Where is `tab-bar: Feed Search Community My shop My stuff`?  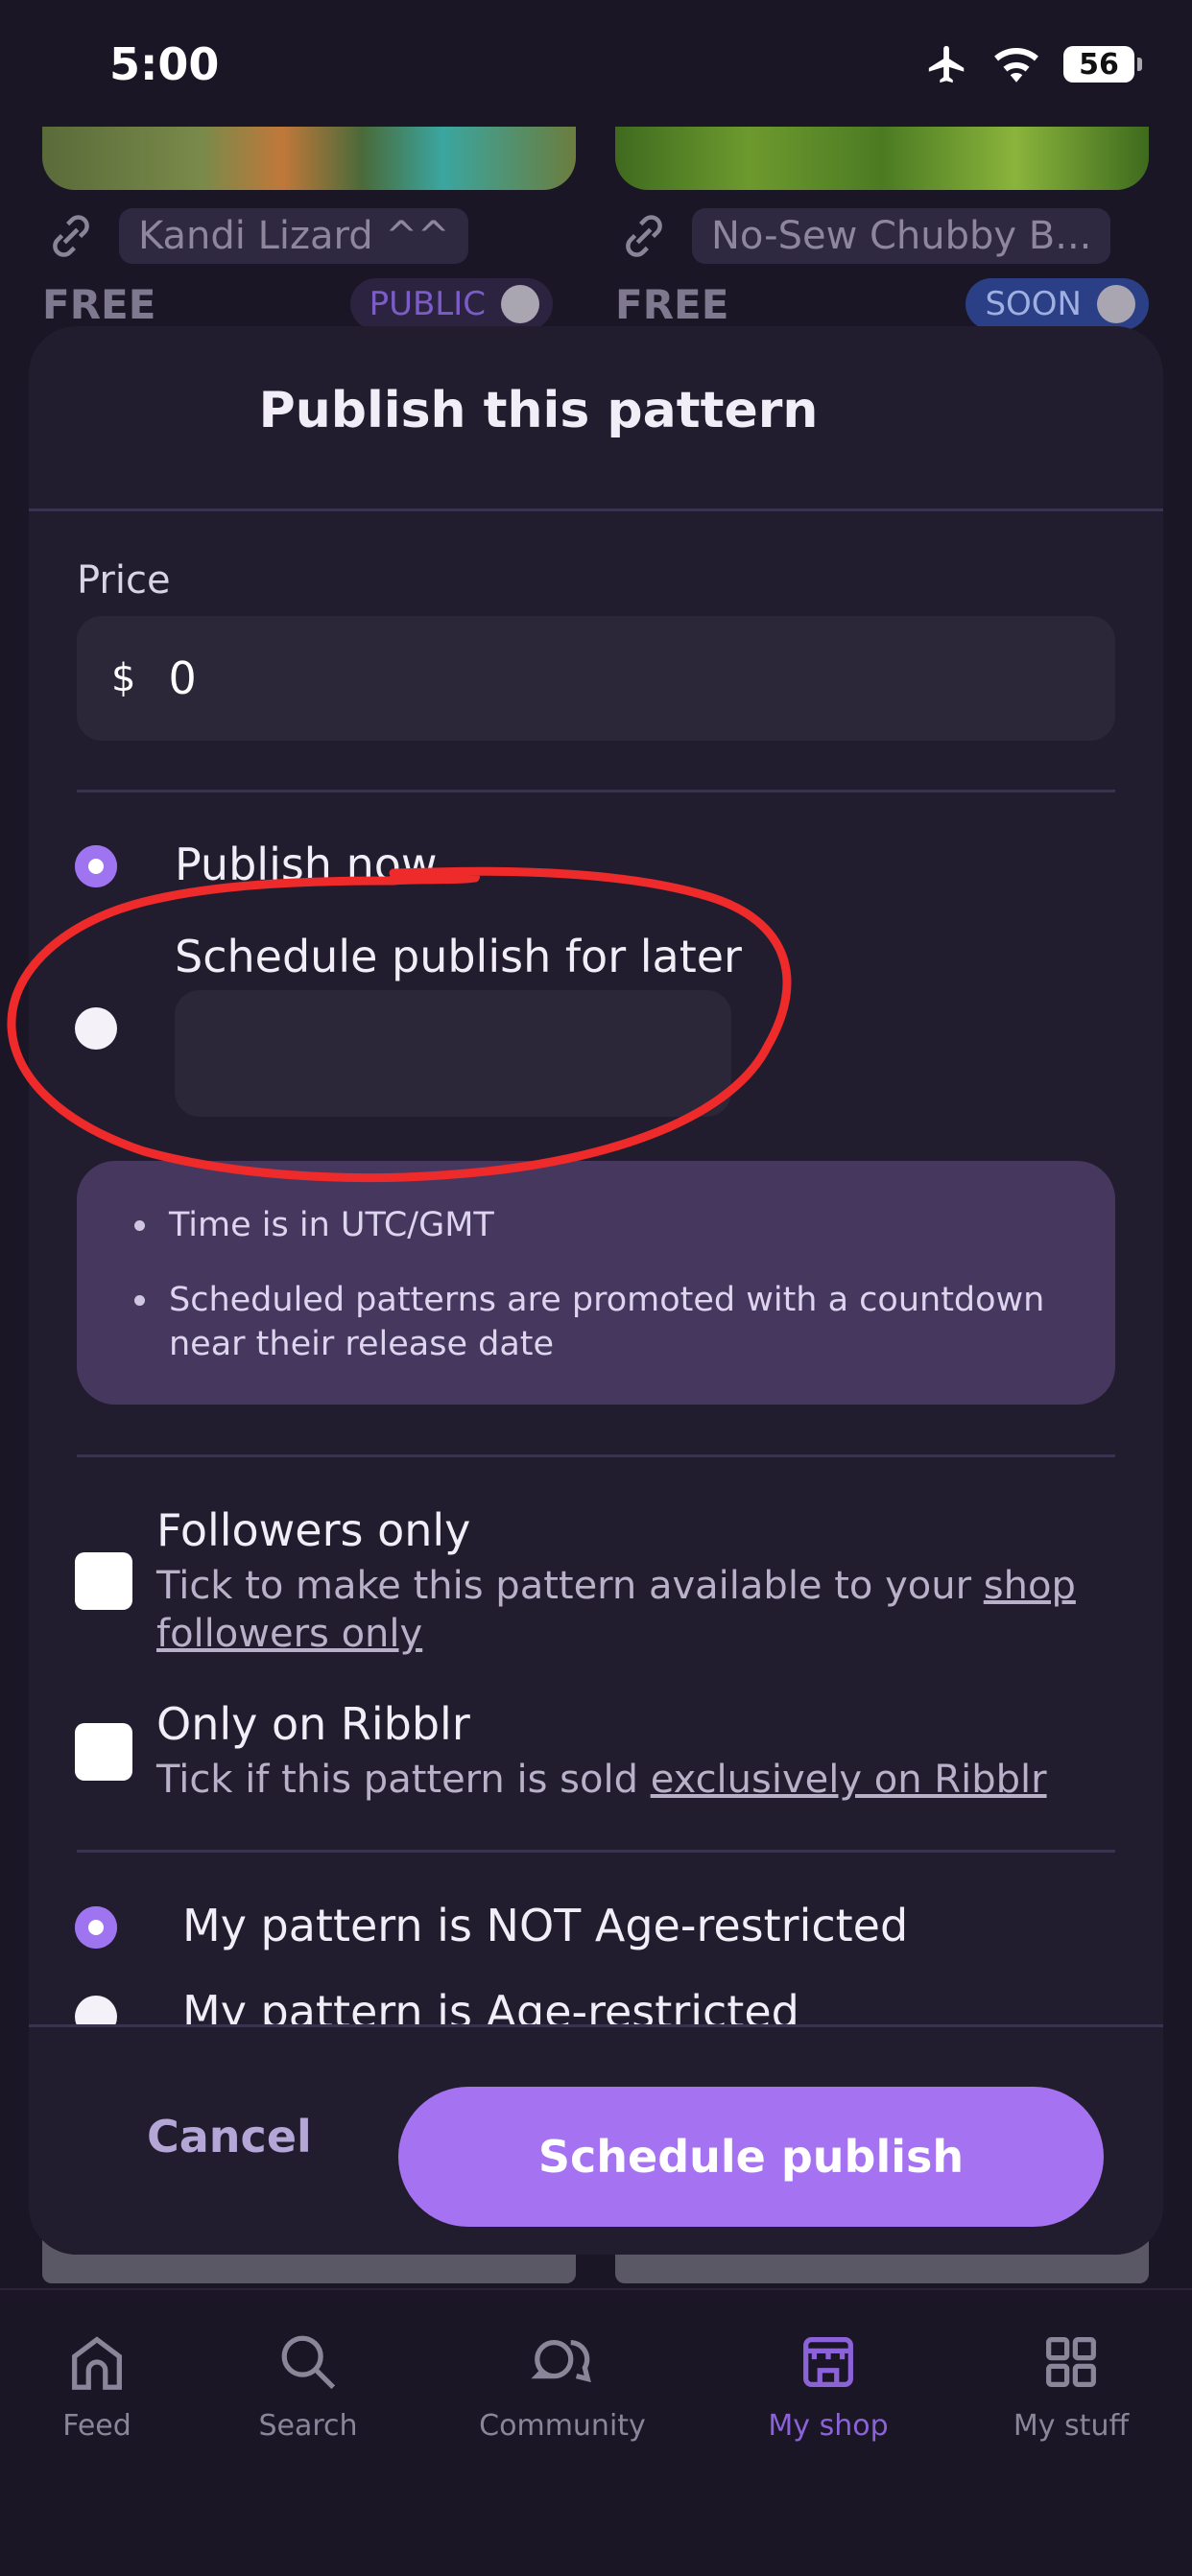
tab-bar: Feed Search Community My shop My stuff is located at coordinates (596, 2432).